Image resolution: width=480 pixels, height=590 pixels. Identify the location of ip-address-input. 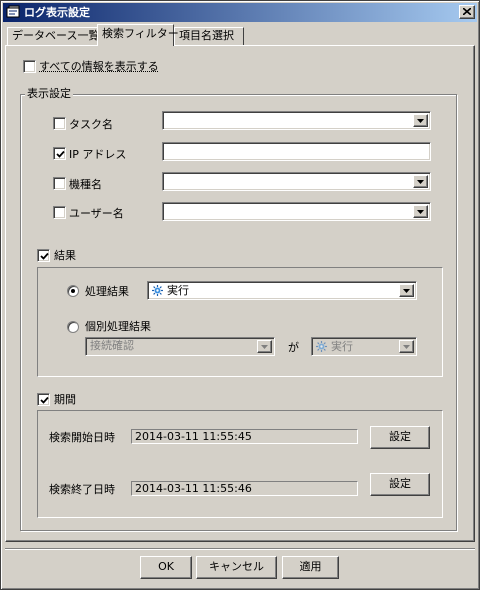
(296, 151).